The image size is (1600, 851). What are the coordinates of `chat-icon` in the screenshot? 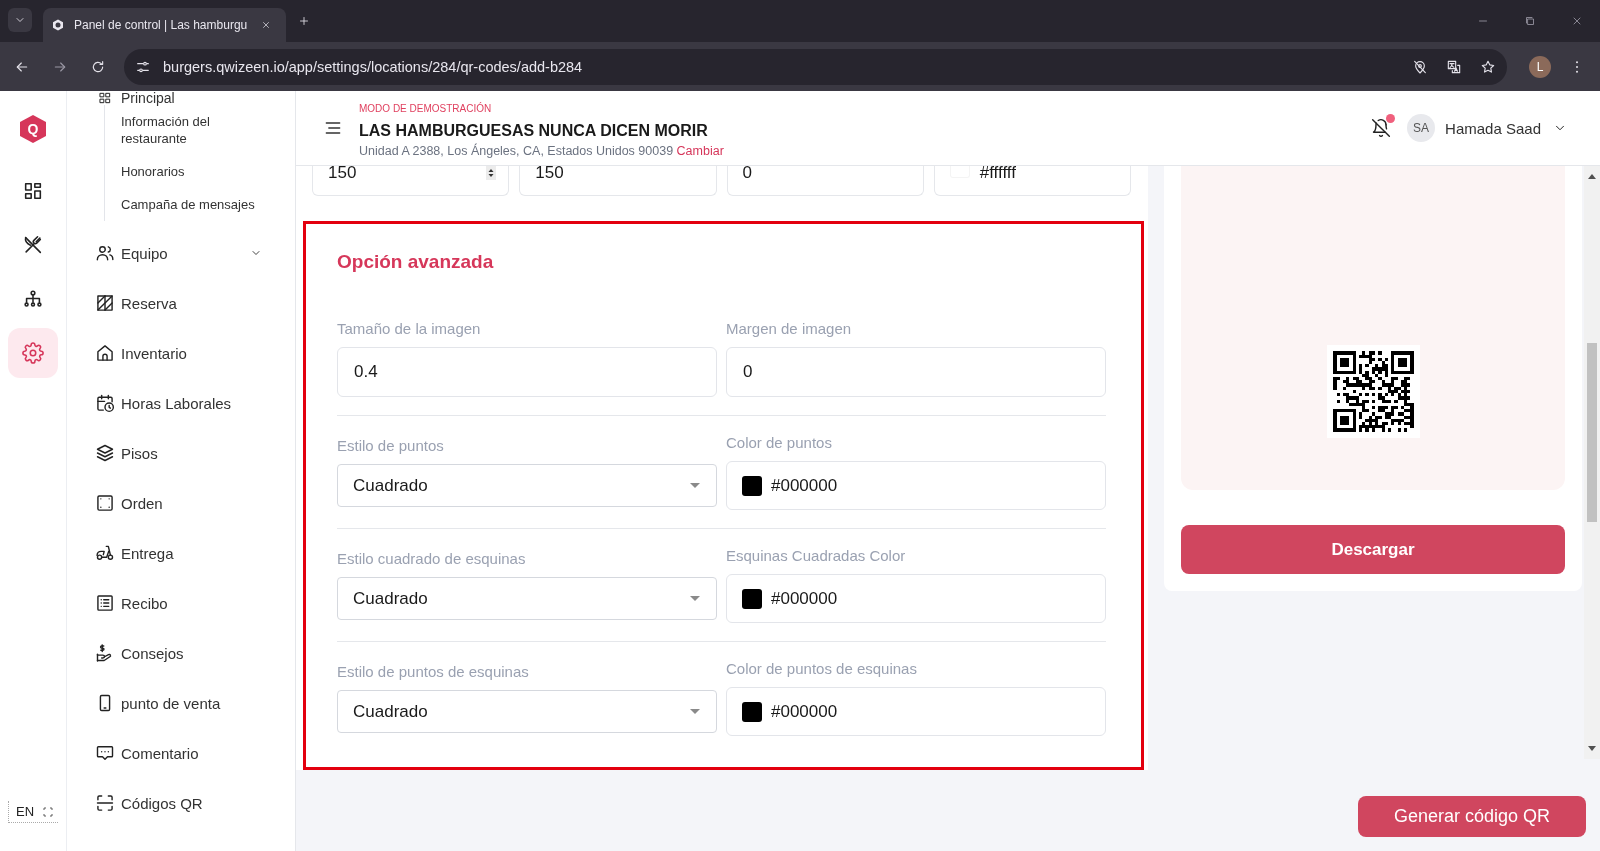 It's located at (105, 753).